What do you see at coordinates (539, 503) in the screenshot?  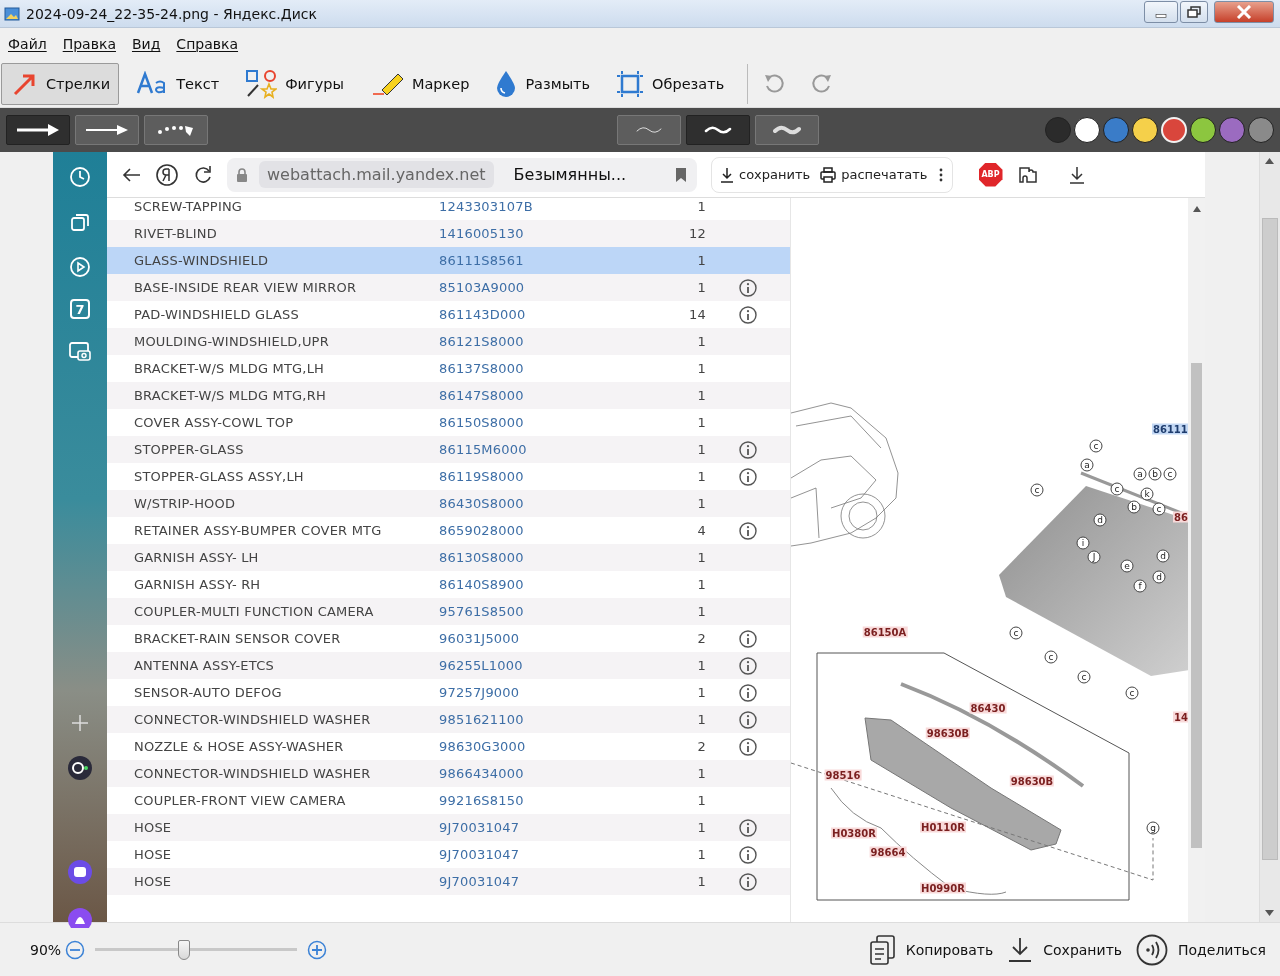 I see `part-number-link: 86430S8000` at bounding box center [539, 503].